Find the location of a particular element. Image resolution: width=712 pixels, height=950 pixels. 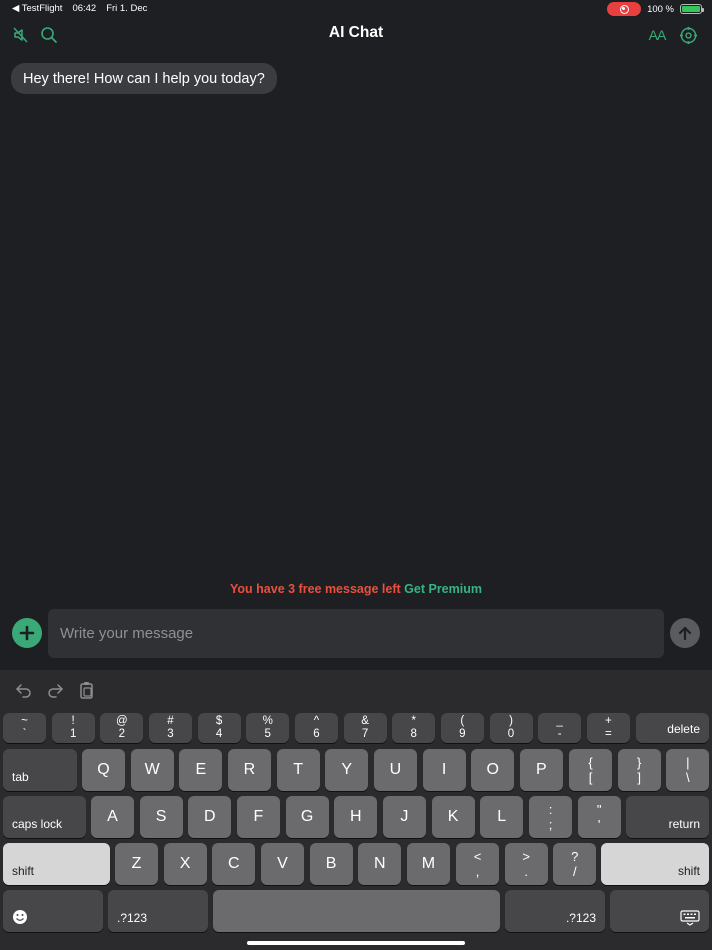

text-size-button: AA is located at coordinates (657, 35).